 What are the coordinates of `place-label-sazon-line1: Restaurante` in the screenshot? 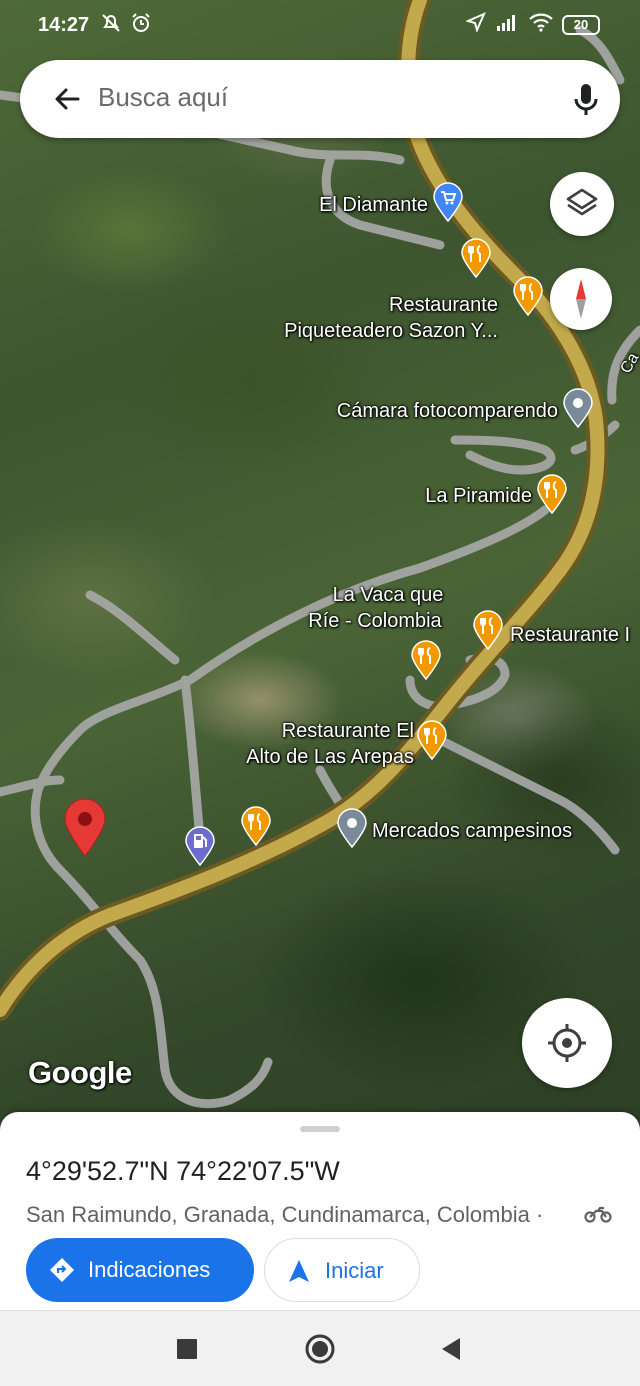 It's located at (429, 305).